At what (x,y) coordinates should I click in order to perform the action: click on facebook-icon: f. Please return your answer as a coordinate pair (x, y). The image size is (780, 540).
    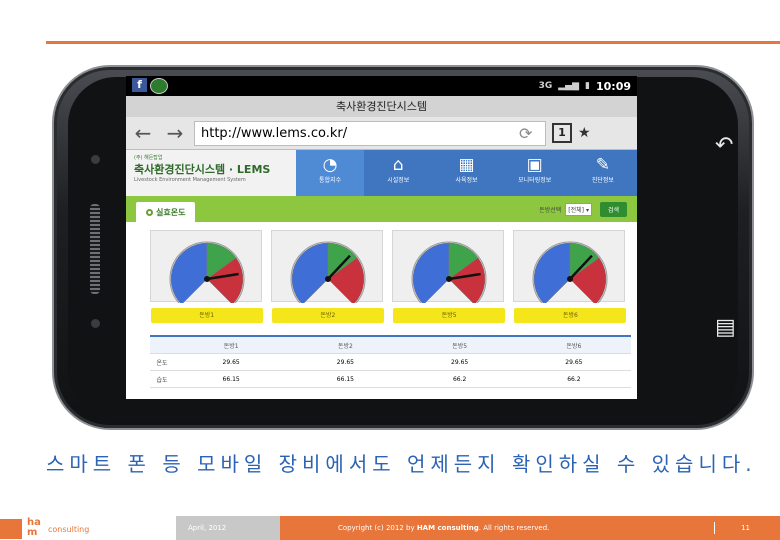
    Looking at the image, I should click on (139, 85).